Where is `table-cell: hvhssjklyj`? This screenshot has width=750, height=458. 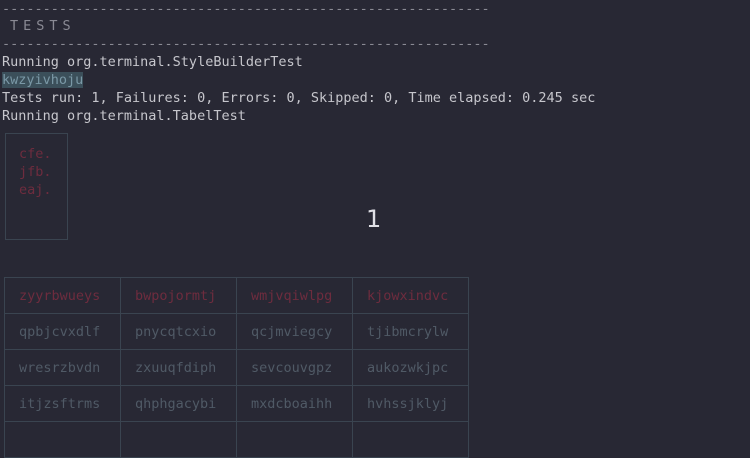 table-cell: hvhssjklyj is located at coordinates (410, 403).